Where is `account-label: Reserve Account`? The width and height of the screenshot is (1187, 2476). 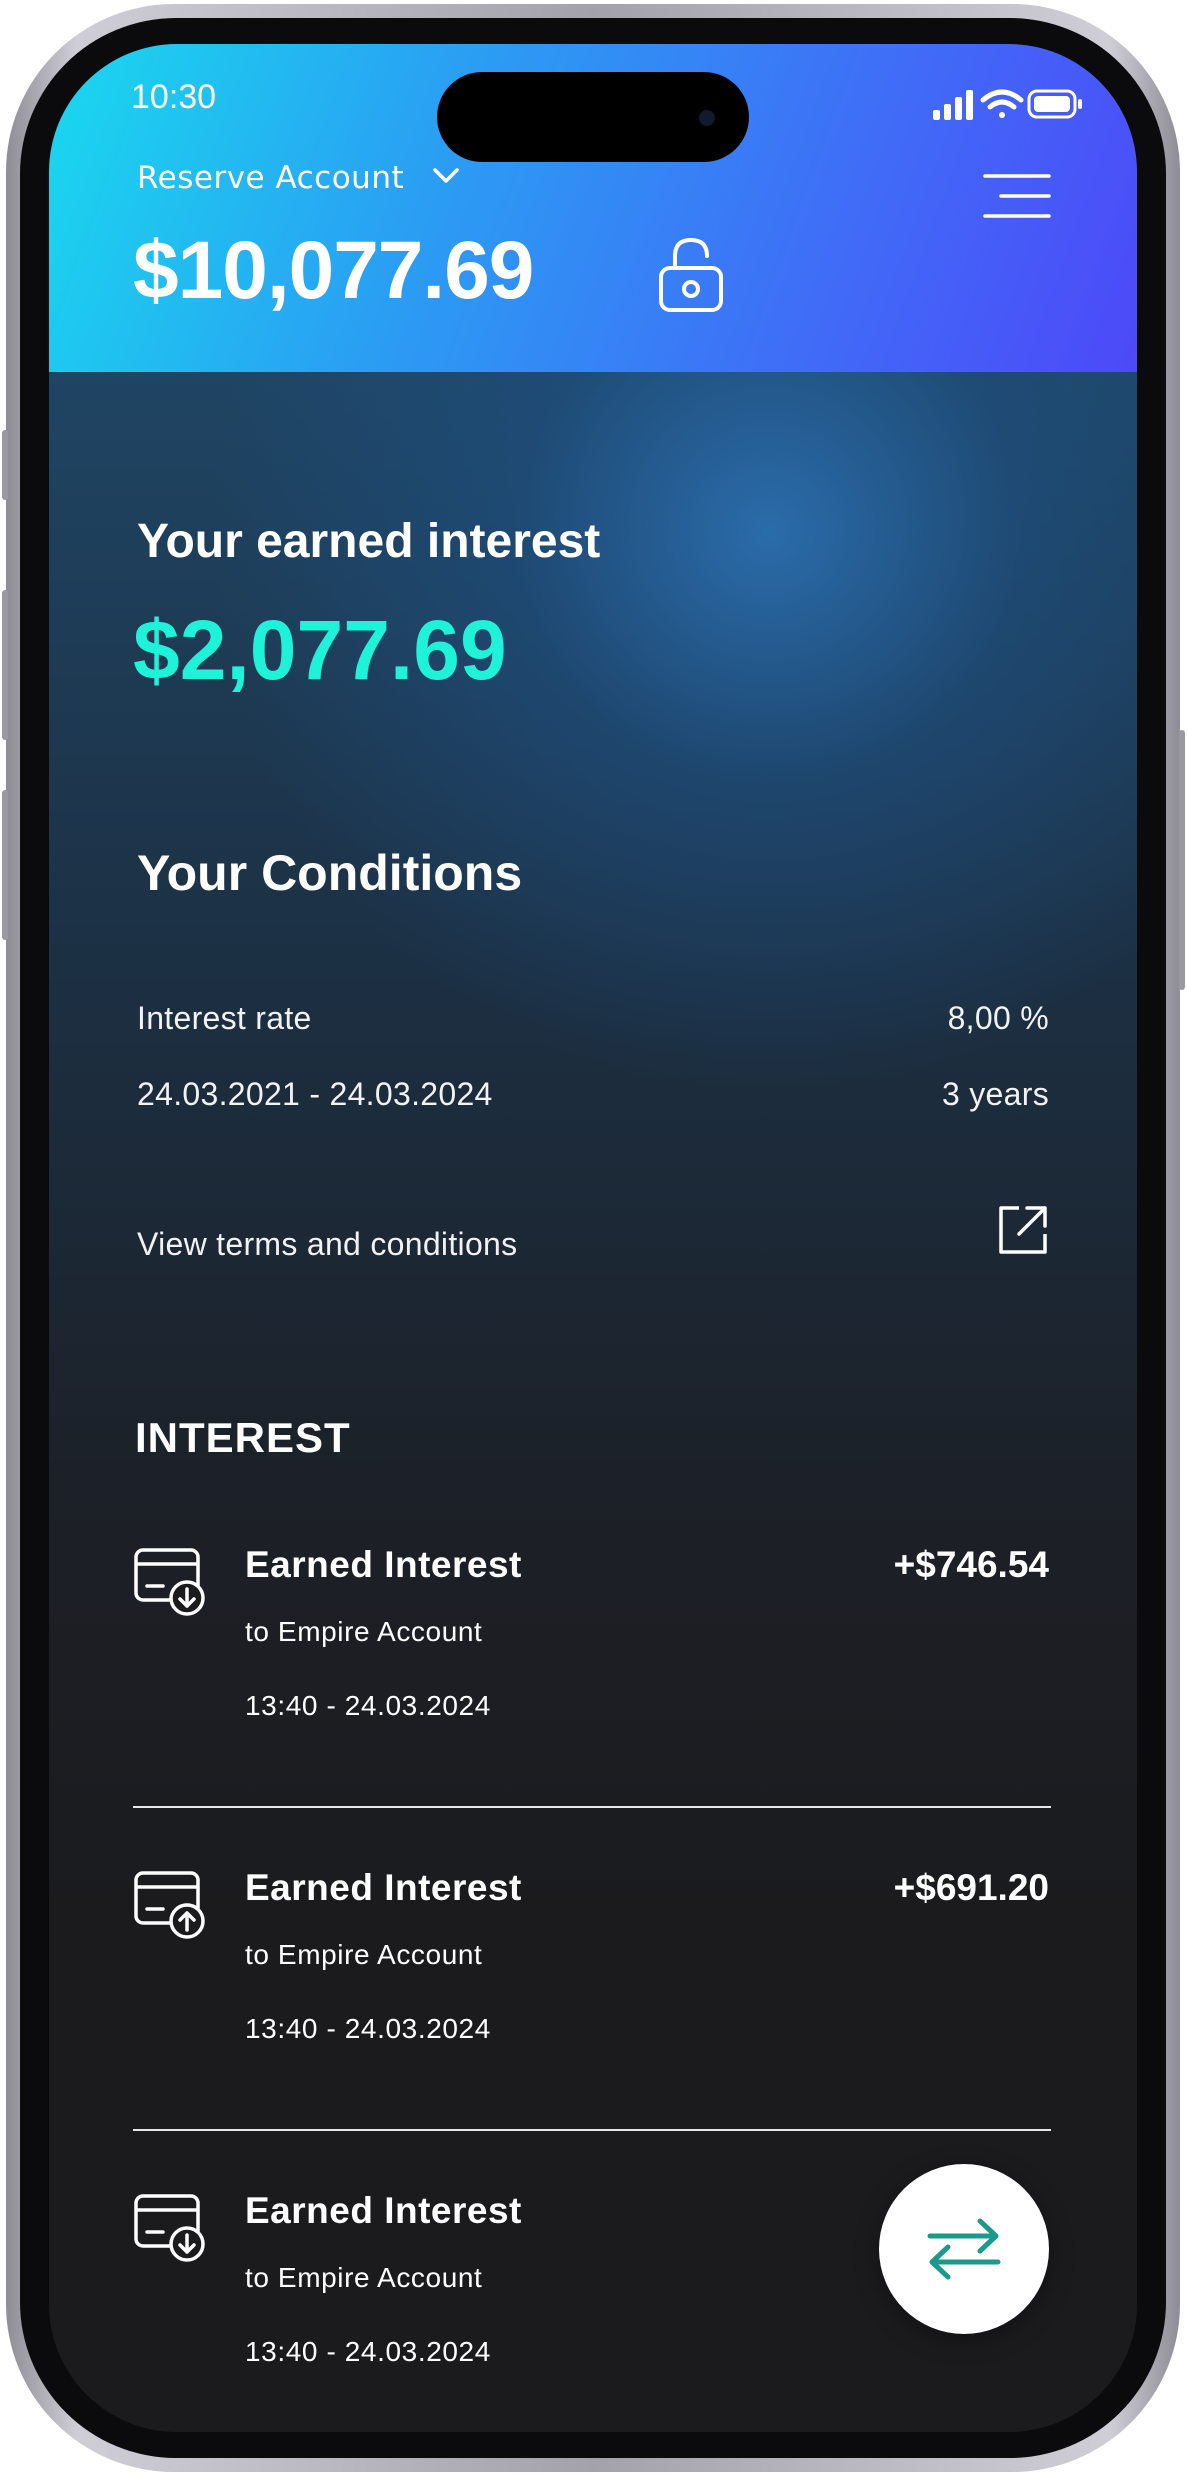
account-label: Reserve Account is located at coordinates (271, 178).